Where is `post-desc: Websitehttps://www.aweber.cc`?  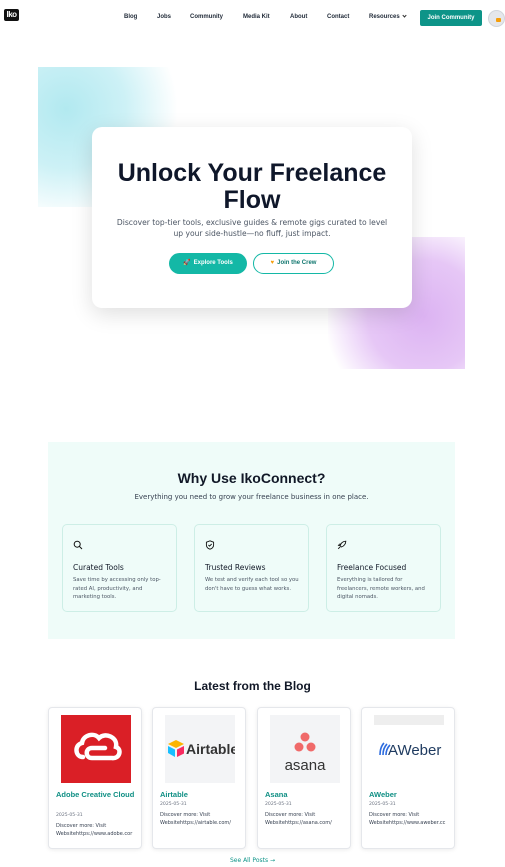
post-desc: Websitehttps://www.aweber.cc is located at coordinates (407, 823).